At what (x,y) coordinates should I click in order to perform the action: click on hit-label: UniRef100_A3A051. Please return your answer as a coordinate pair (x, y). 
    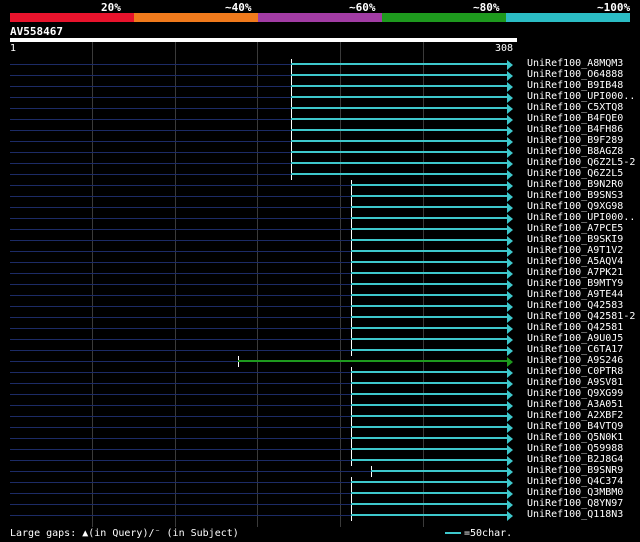
    Looking at the image, I should click on (575, 404).